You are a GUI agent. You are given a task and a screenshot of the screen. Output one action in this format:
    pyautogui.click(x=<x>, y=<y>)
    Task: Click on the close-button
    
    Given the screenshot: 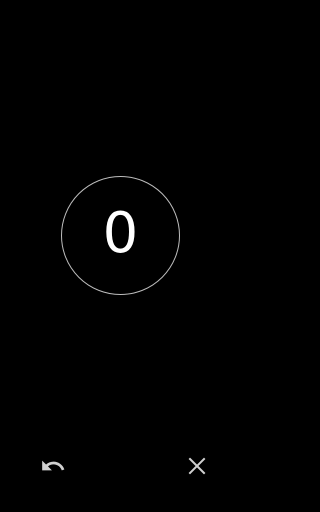 What is the action you would take?
    pyautogui.click(x=197, y=466)
    